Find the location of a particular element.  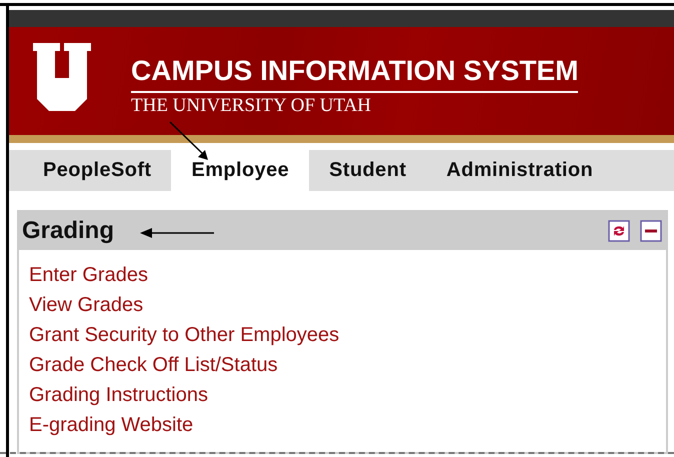

minimize-icon is located at coordinates (651, 231).